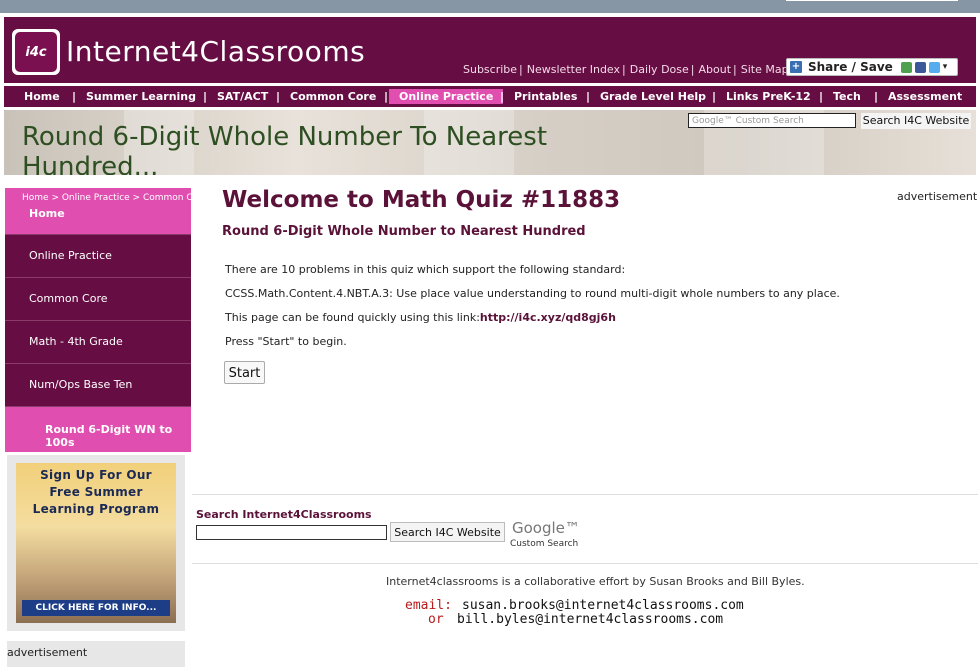  Describe the element at coordinates (42, 96) in the screenshot. I see `nav-home: Home` at that location.